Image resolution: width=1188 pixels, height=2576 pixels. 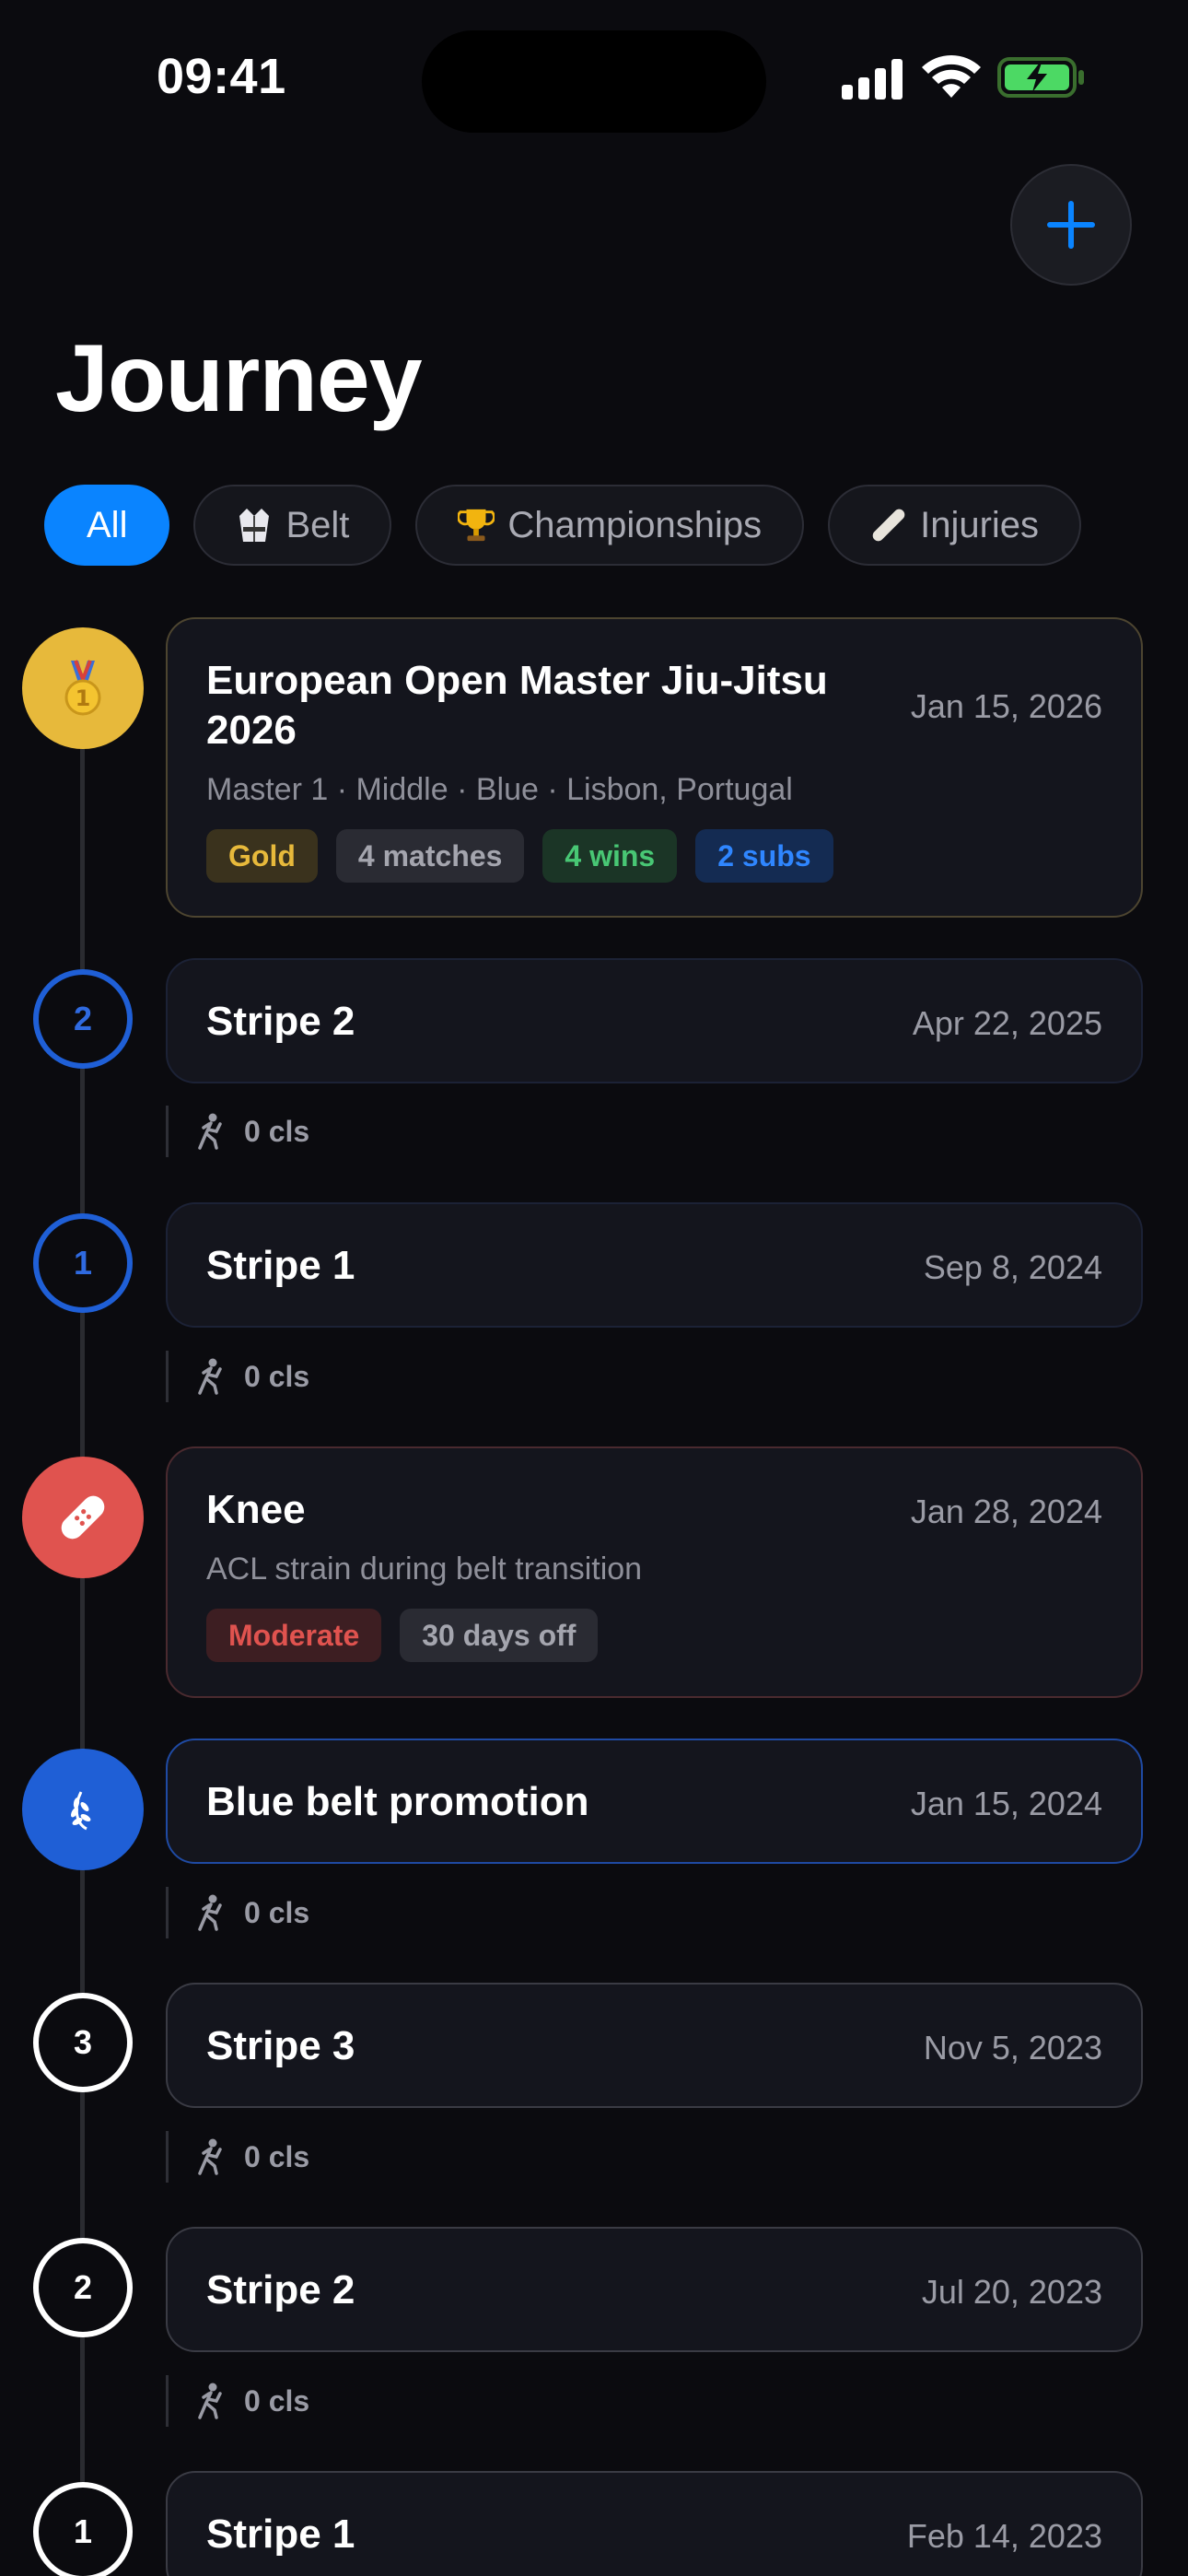 What do you see at coordinates (239, 378) in the screenshot?
I see `page-title: Journey` at bounding box center [239, 378].